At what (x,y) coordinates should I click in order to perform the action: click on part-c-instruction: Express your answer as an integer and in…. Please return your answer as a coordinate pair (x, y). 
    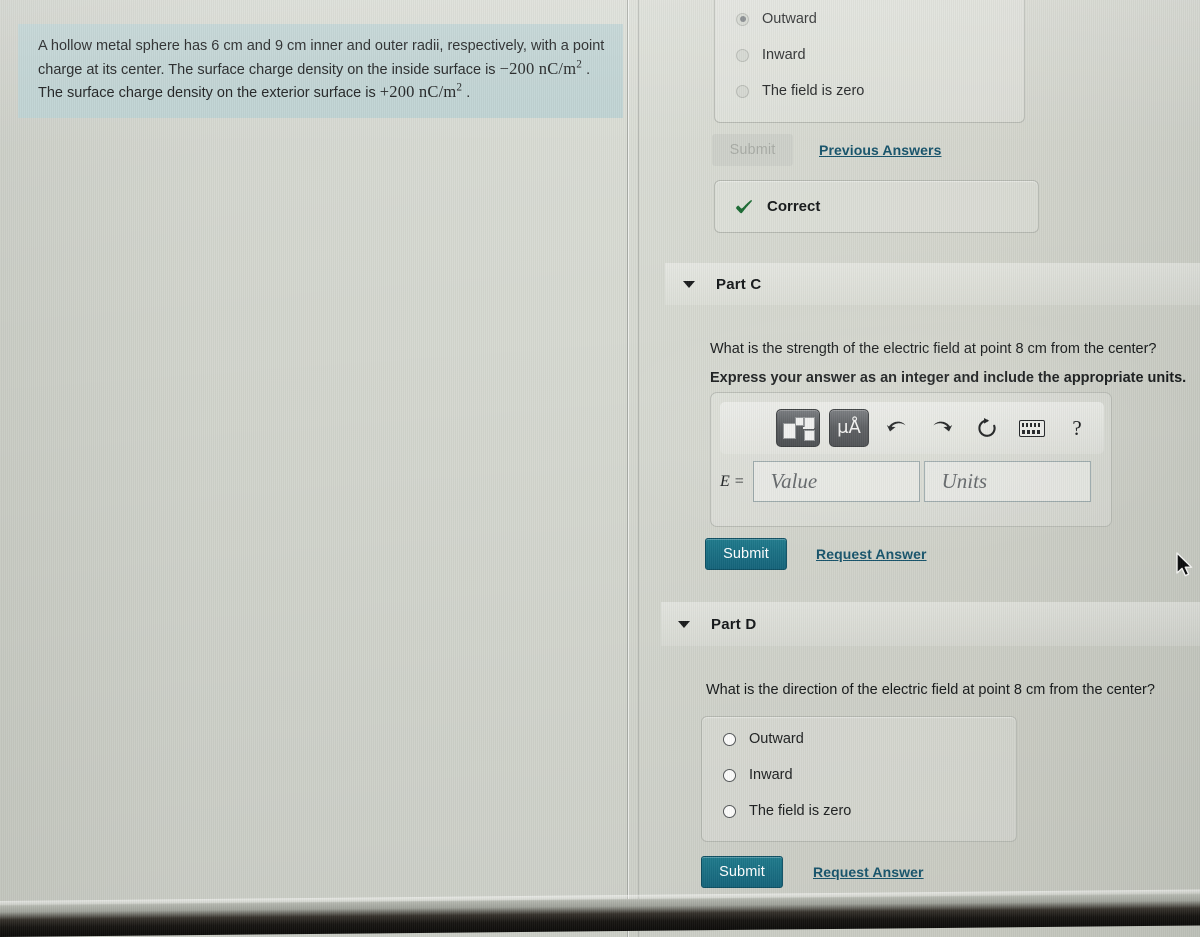
    Looking at the image, I should click on (948, 378).